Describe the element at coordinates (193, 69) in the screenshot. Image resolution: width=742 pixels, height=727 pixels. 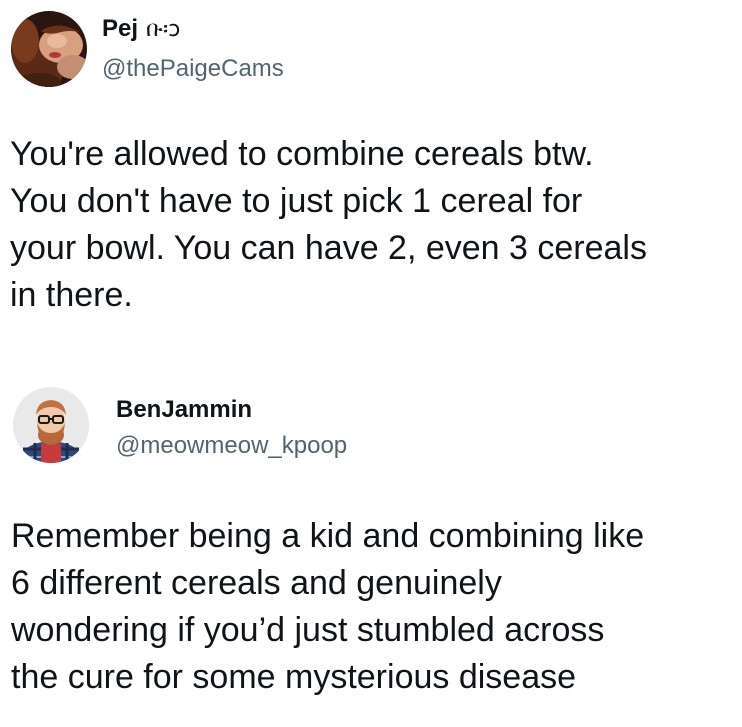
I see `handle: @thePaigeCams` at that location.